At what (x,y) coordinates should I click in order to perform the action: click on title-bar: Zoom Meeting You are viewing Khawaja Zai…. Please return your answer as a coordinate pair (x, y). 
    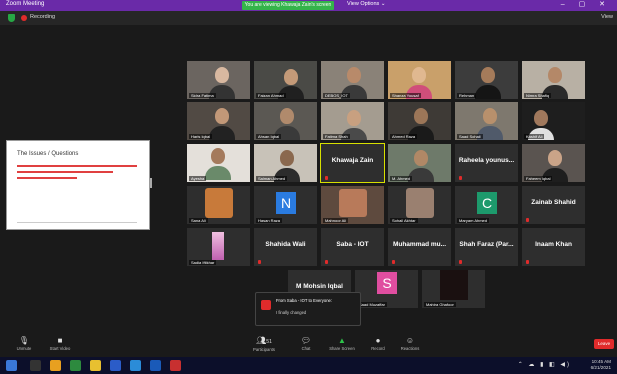
    Looking at the image, I should click on (308, 5).